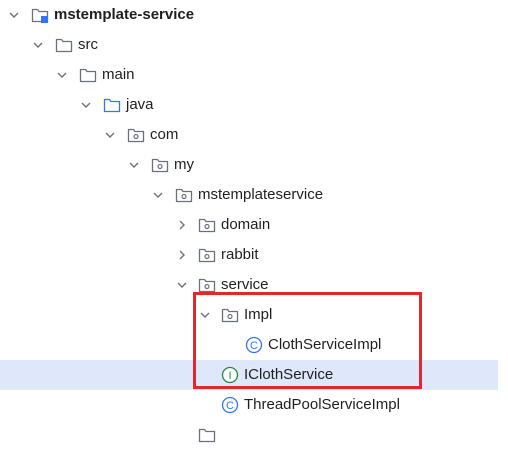  What do you see at coordinates (322, 404) in the screenshot?
I see `tree-item-label: ThreadPoolServiceImpl` at bounding box center [322, 404].